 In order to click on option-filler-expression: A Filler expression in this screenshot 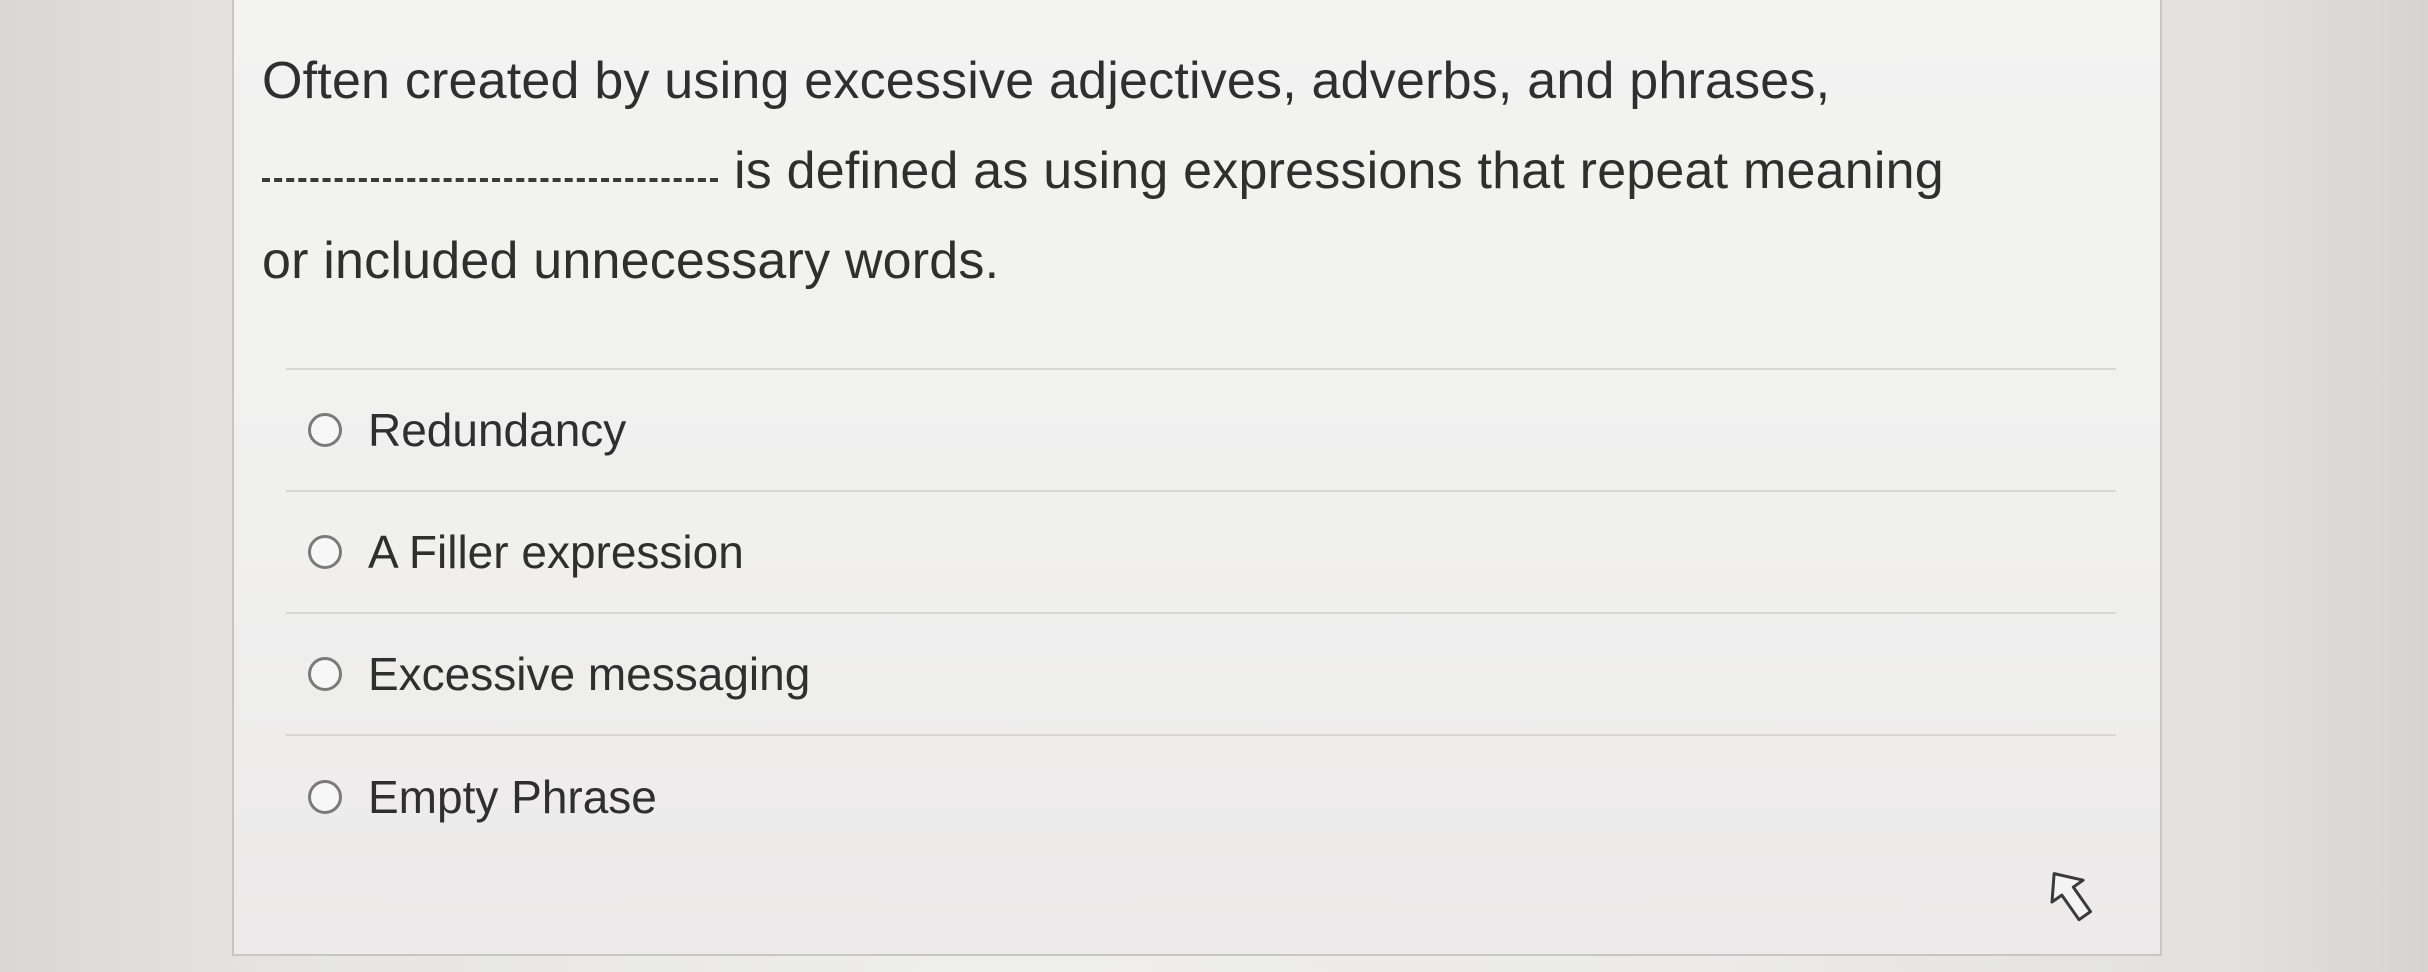, I will do `click(1201, 553)`.